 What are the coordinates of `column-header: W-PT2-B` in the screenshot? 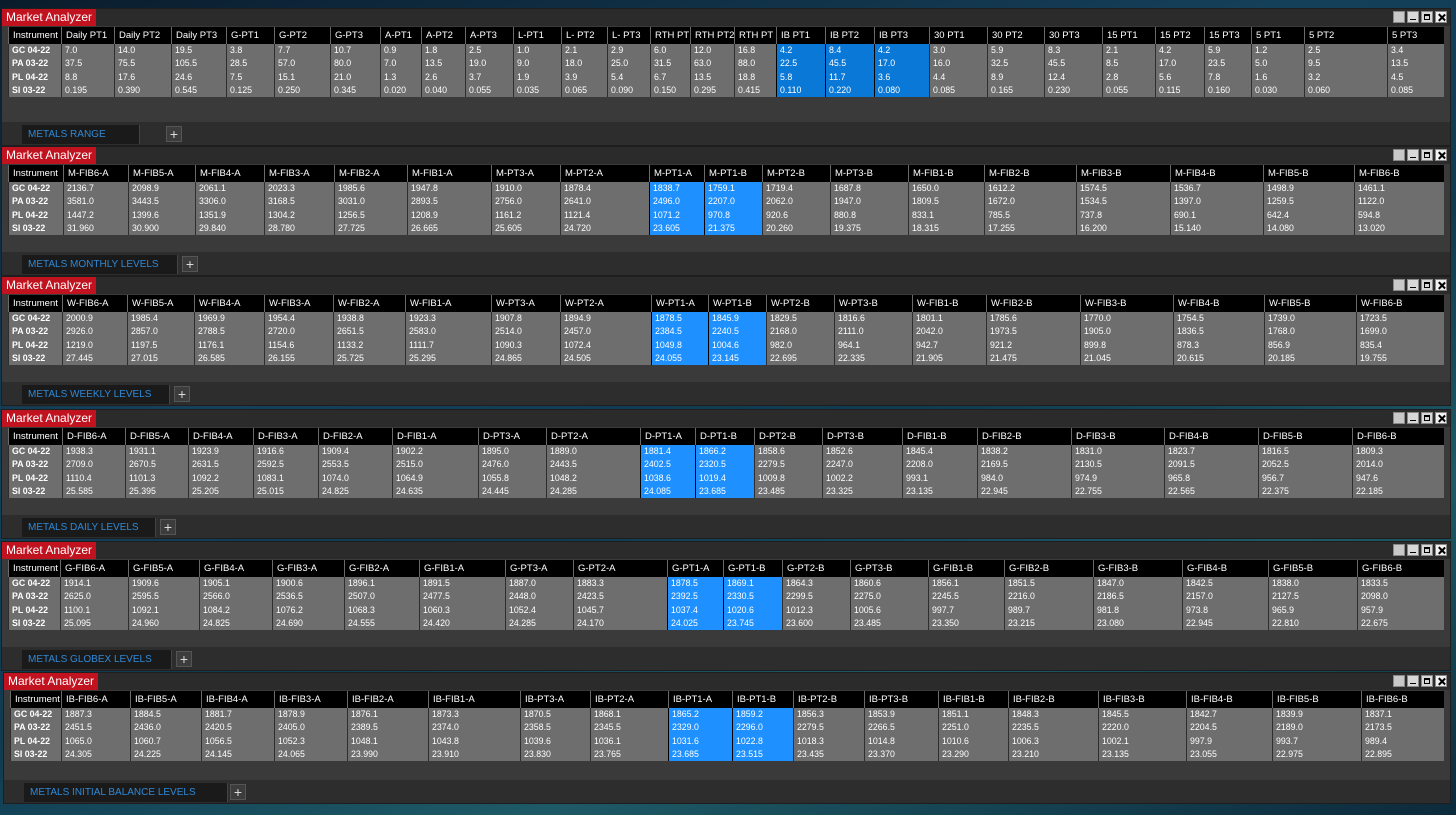 It's located at (800, 303).